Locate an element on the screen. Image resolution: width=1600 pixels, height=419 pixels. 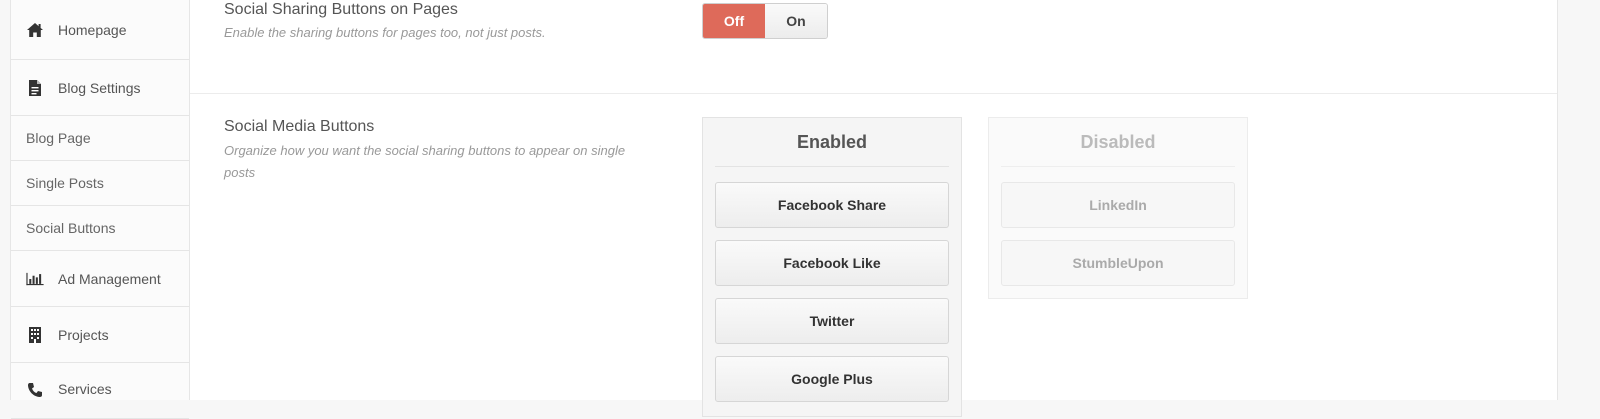
sidebar-item-label: Social Buttons is located at coordinates (71, 228).